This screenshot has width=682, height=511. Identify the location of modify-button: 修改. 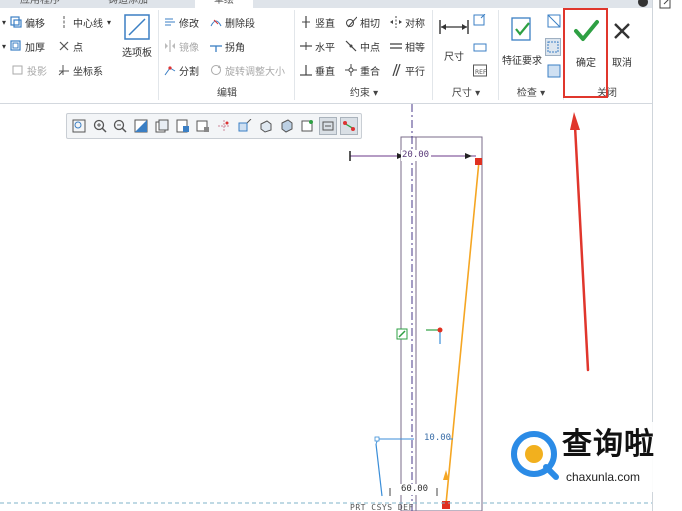
(181, 22).